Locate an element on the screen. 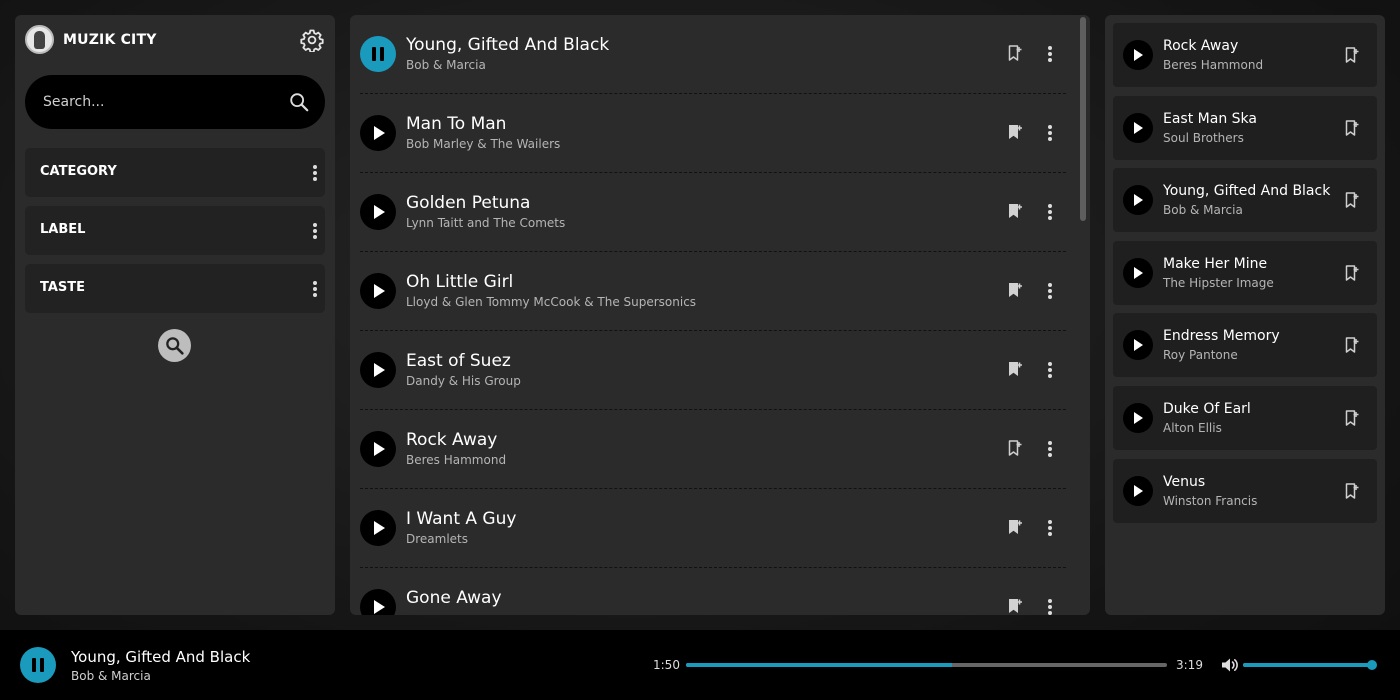 The width and height of the screenshot is (1400, 700). pause-icon is located at coordinates (378, 54).